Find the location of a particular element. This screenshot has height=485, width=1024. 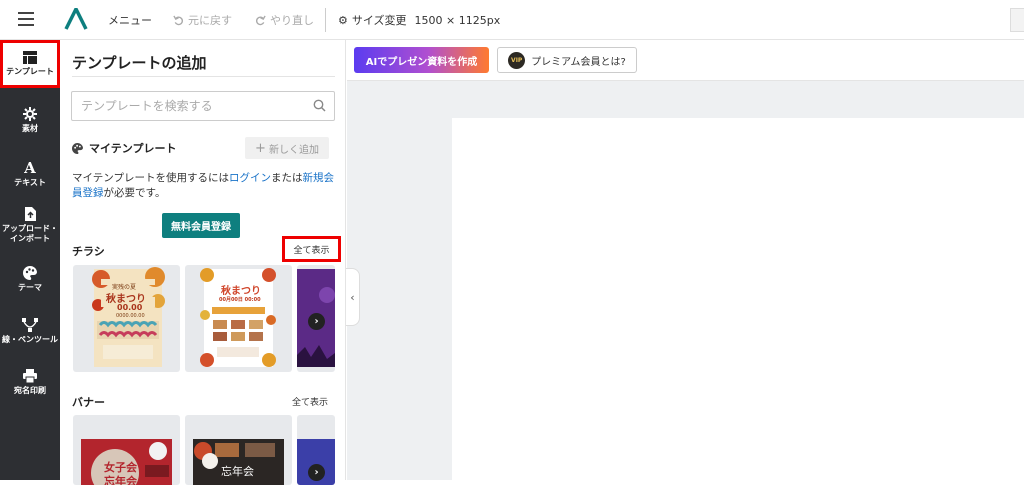

sidebar-item-text: A テキスト is located at coordinates (30, 173).